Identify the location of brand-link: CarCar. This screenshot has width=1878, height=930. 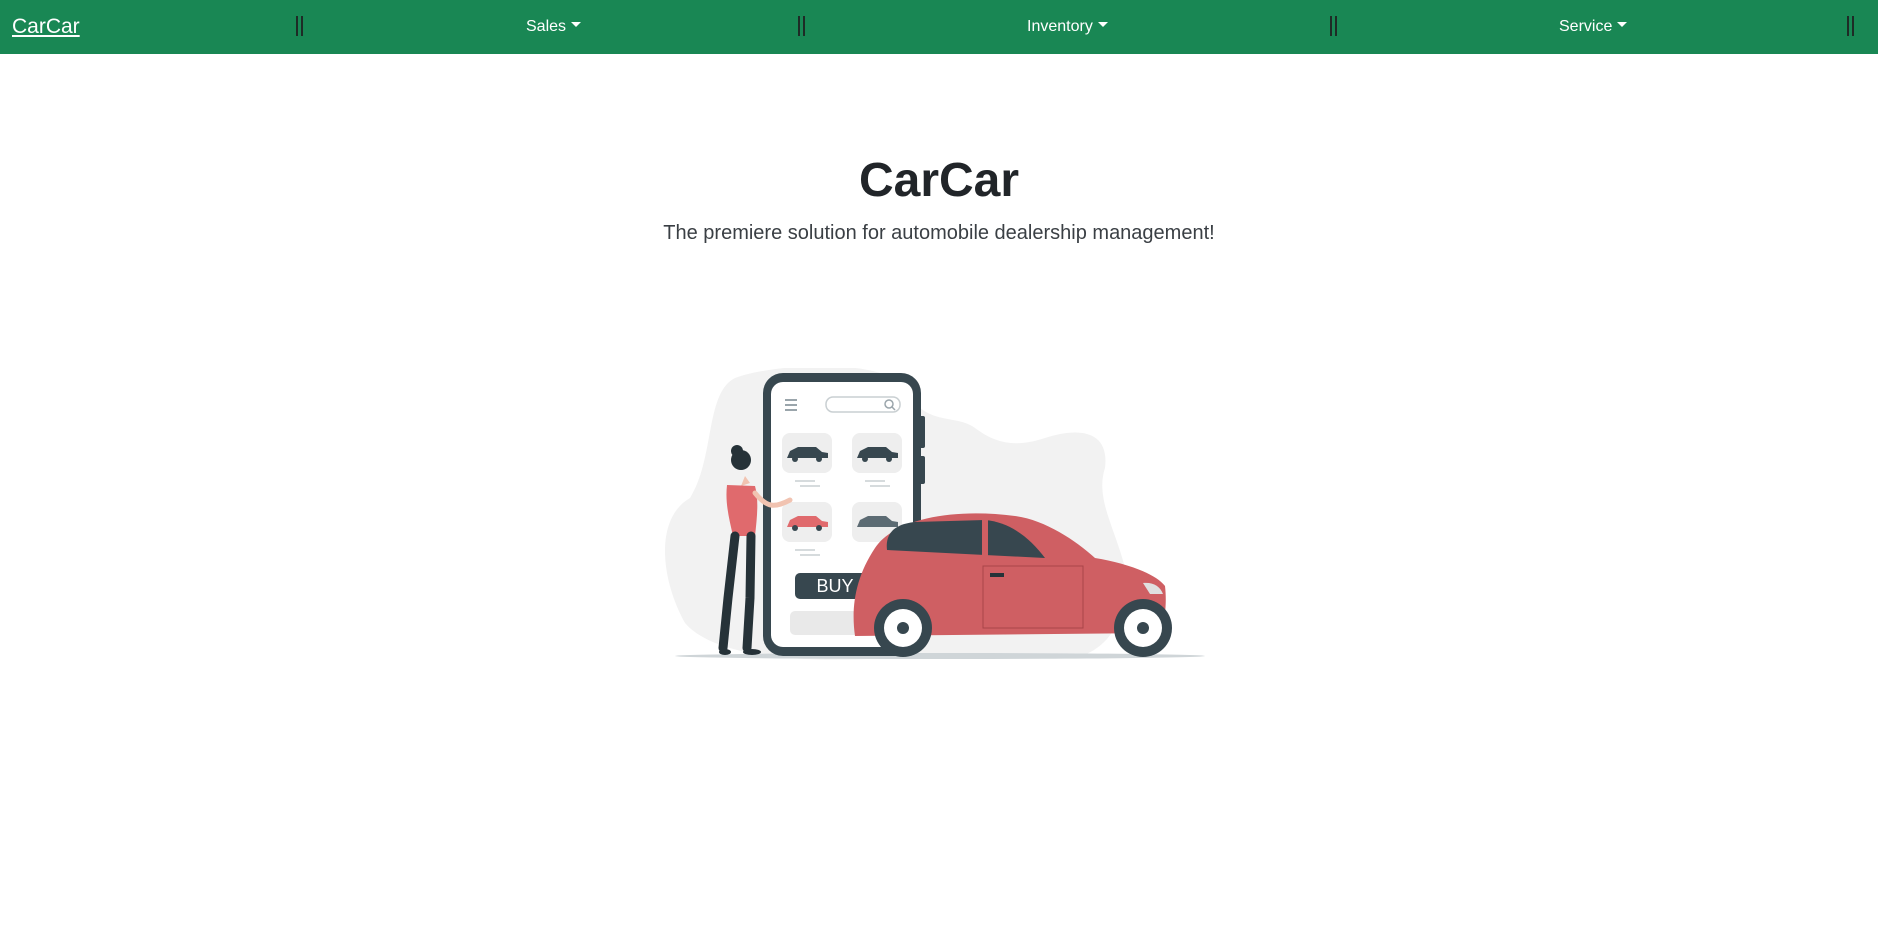
(46, 27).